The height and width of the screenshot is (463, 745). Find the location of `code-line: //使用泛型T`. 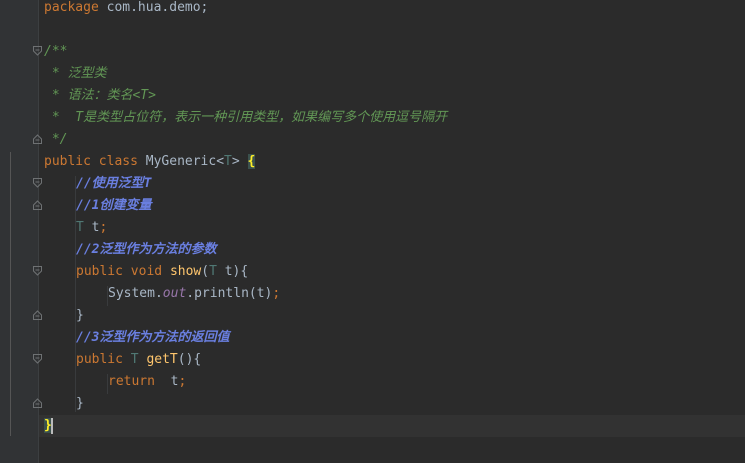

code-line: //使用泛型T is located at coordinates (392, 184).